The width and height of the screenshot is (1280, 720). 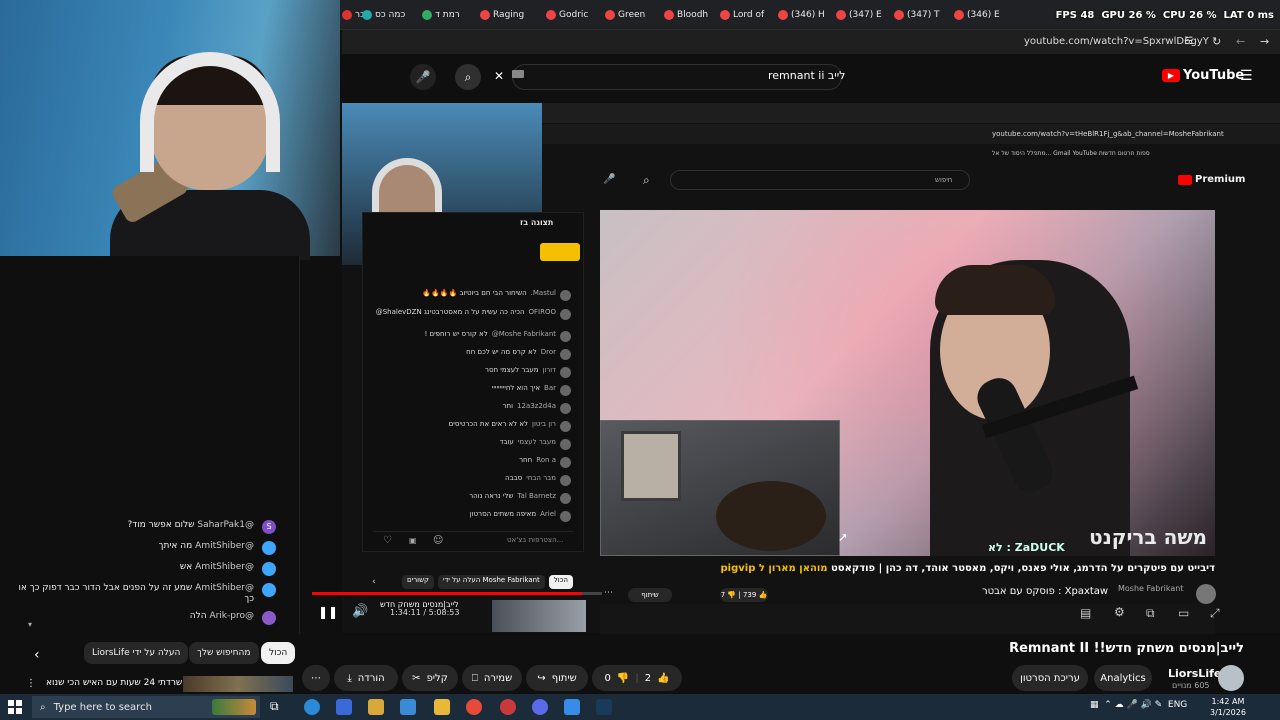 What do you see at coordinates (1240, 41) in the screenshot?
I see `back-icon: ←` at bounding box center [1240, 41].